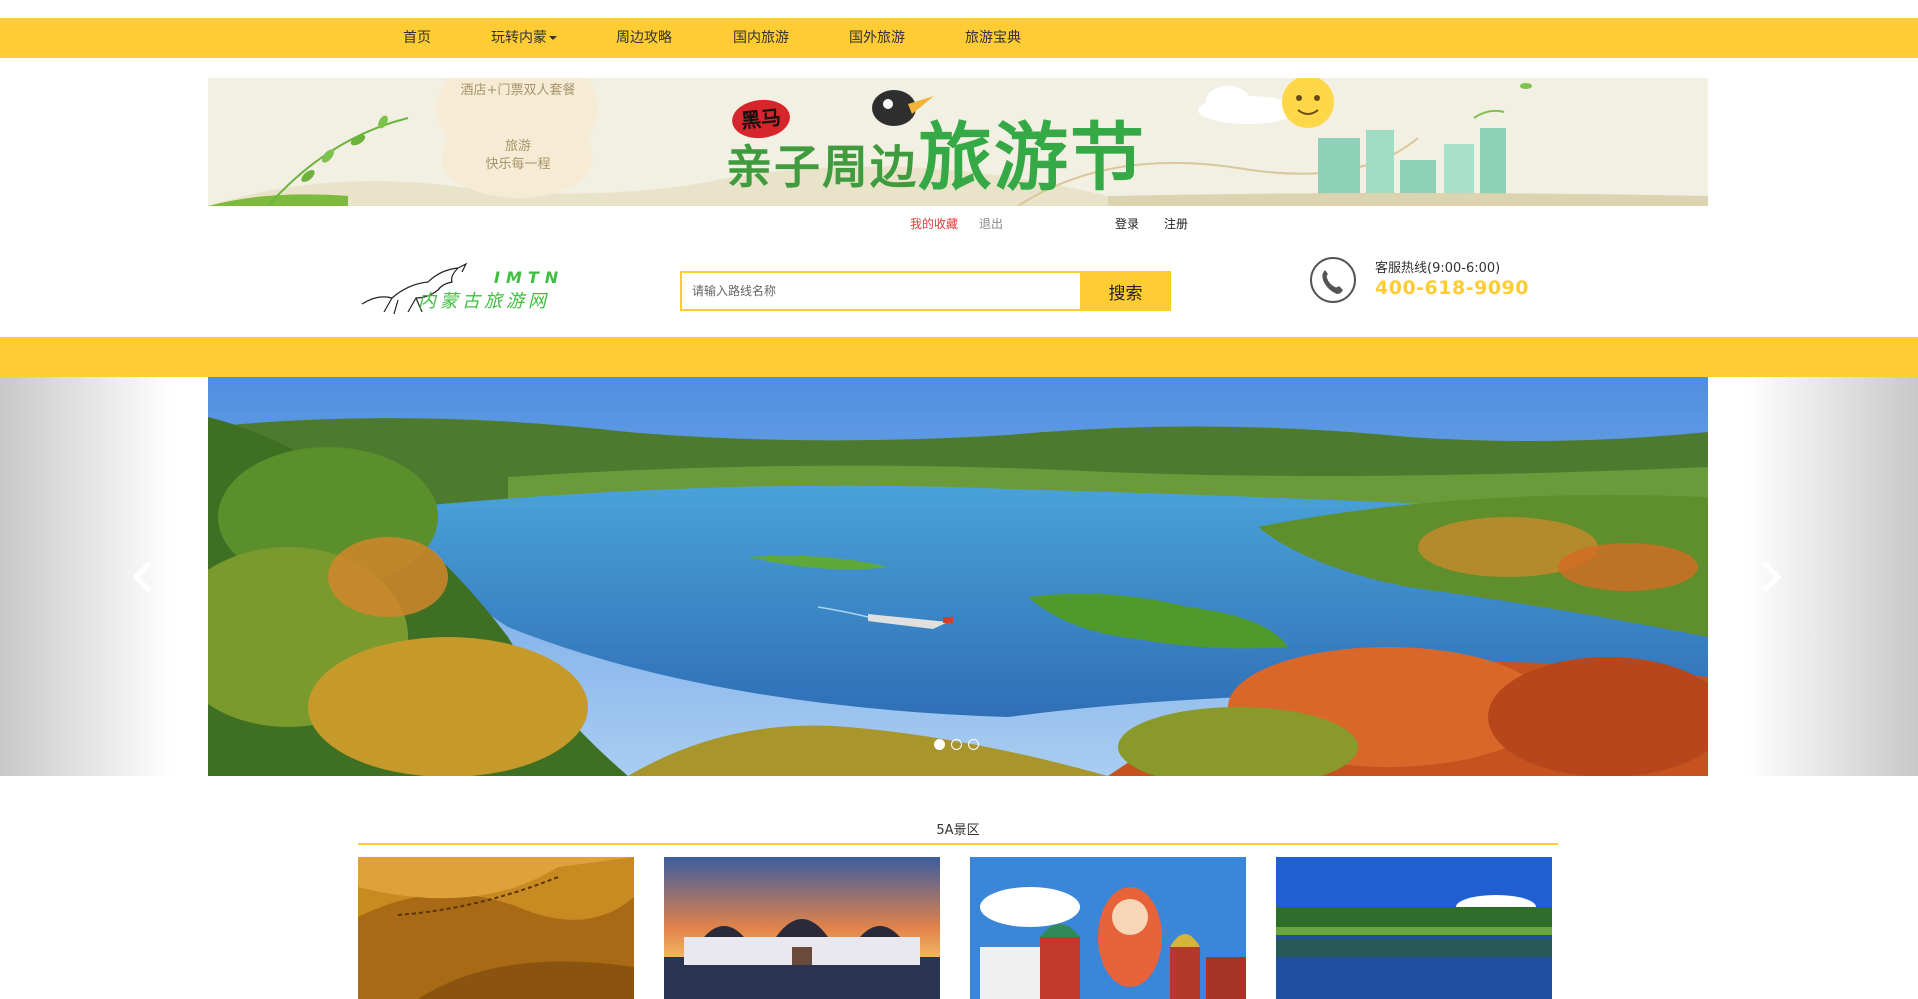 This screenshot has height=999, width=1918. What do you see at coordinates (959, 357) in the screenshot?
I see `category-strip` at bounding box center [959, 357].